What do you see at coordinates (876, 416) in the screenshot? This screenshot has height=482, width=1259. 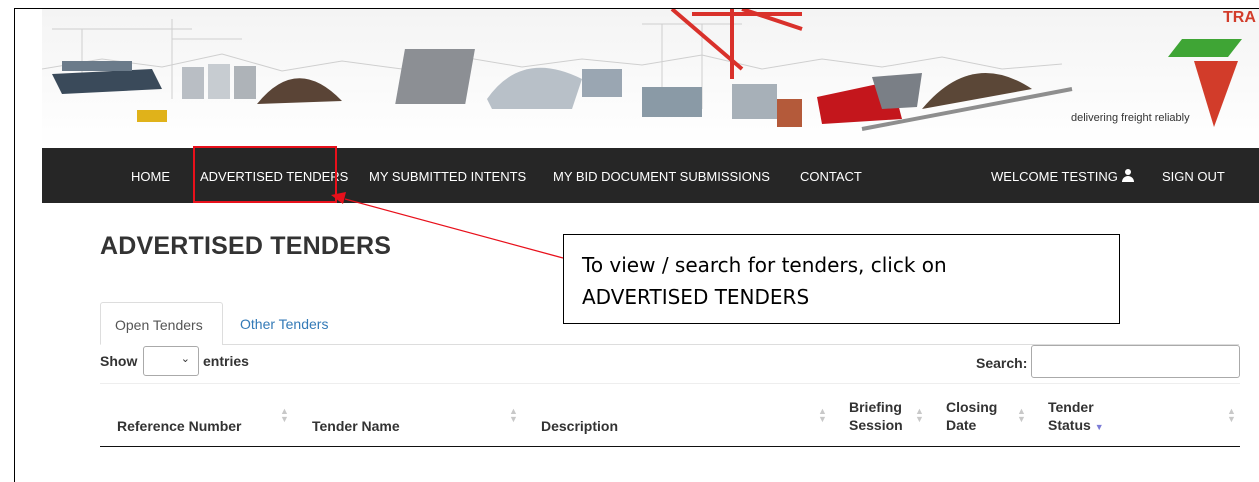 I see `column-header-briefing-session: Briefing Session` at bounding box center [876, 416].